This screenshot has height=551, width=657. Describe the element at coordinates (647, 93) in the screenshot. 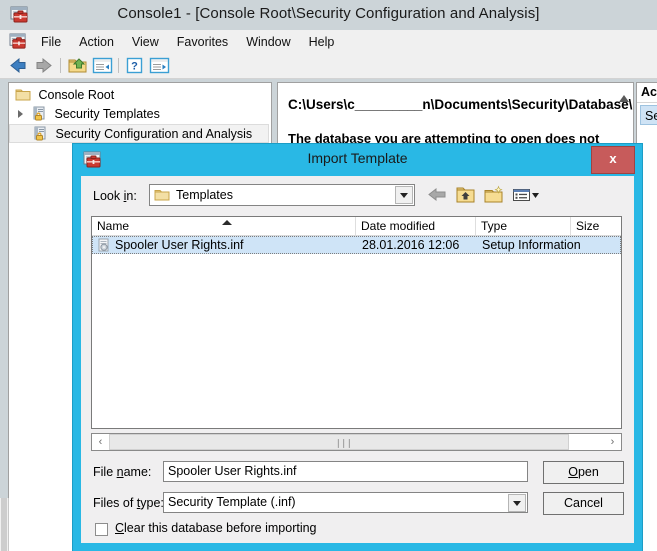

I see `actions-pane-header: Act` at that location.